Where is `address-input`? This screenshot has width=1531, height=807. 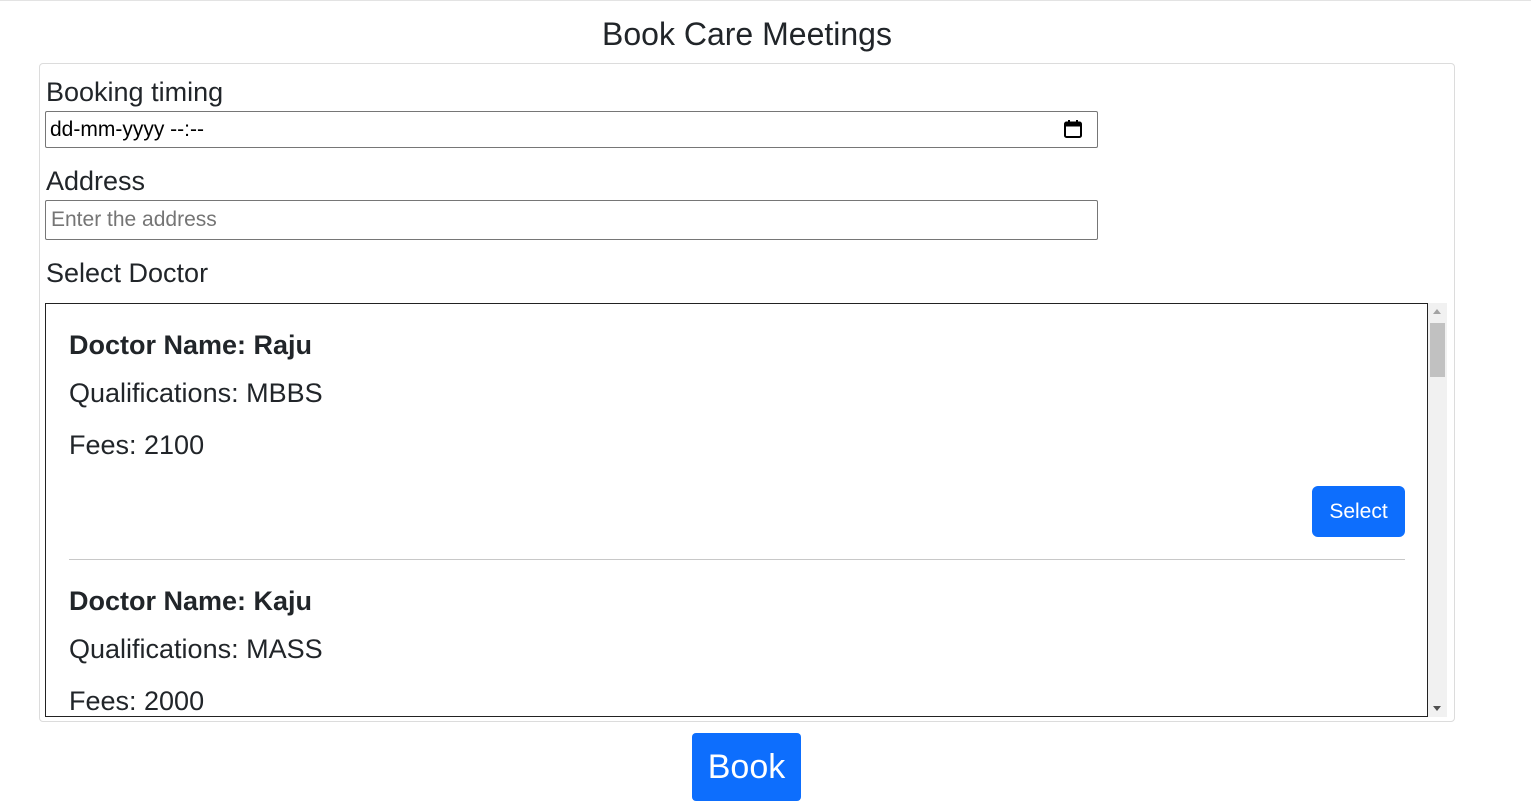 address-input is located at coordinates (571, 220).